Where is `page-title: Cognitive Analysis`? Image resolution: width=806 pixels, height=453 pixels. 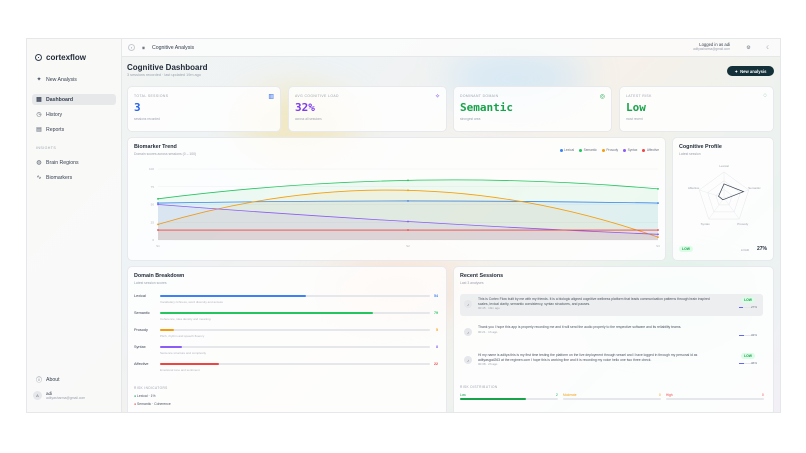
page-title: Cognitive Analysis is located at coordinates (173, 47).